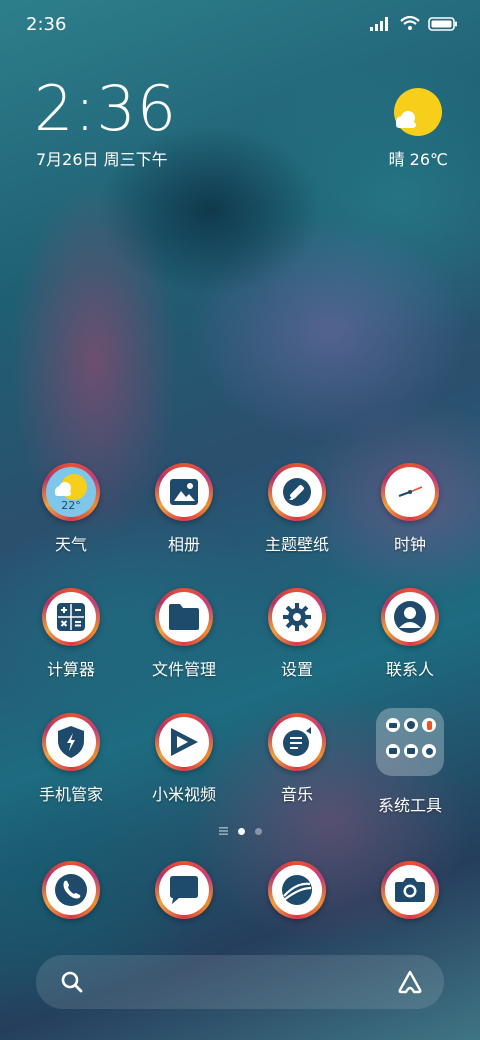  What do you see at coordinates (46, 24) in the screenshot?
I see `status-time: 2:36` at bounding box center [46, 24].